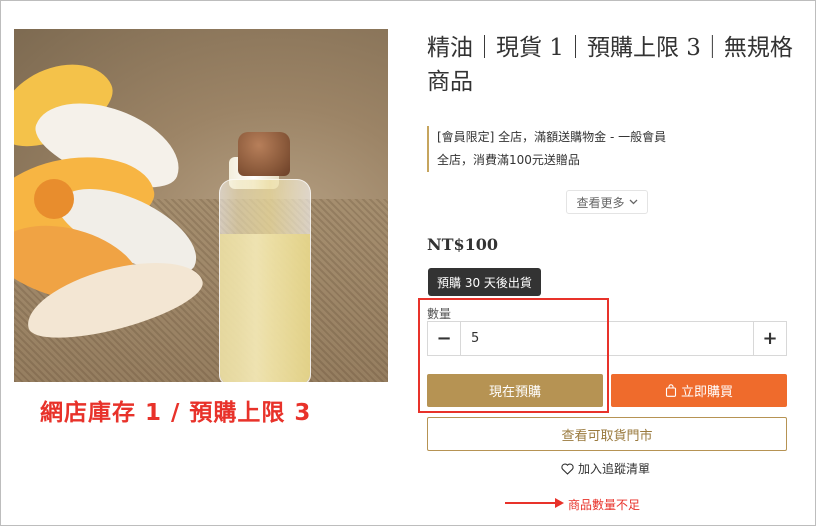 This screenshot has height=526, width=816. I want to click on bottle-oil, so click(265, 308).